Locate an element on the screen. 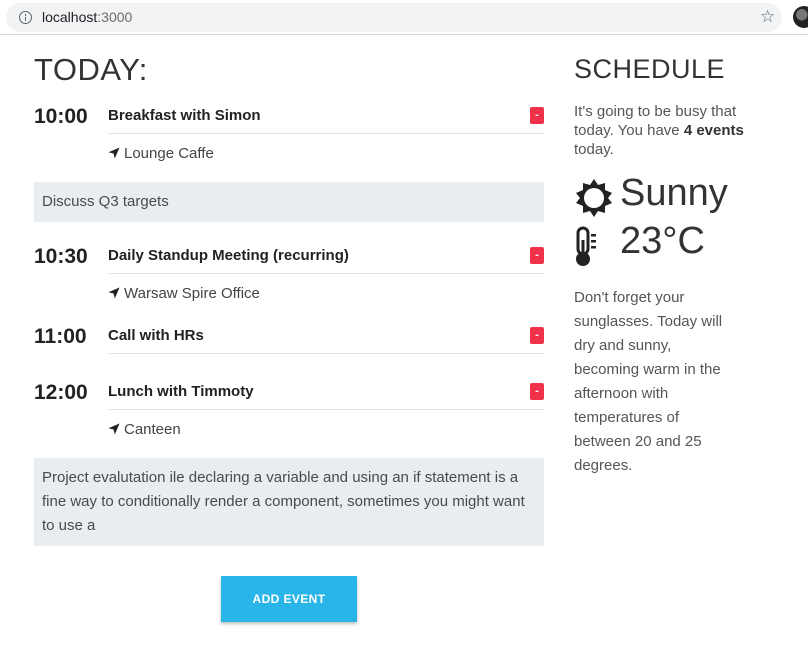 The width and height of the screenshot is (808, 656). event-title: Breakfast with Simon is located at coordinates (184, 115).